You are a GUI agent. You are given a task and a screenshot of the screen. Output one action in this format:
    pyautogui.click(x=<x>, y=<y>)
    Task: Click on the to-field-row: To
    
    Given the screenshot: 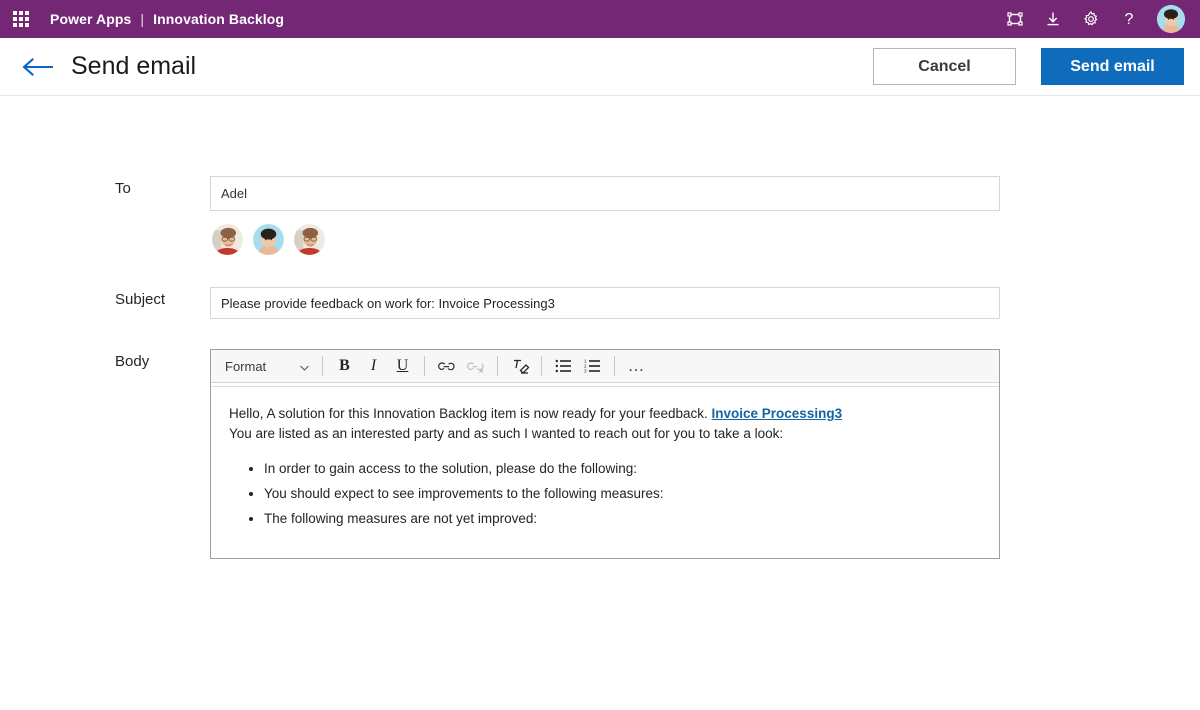 What is the action you would take?
    pyautogui.click(x=600, y=215)
    